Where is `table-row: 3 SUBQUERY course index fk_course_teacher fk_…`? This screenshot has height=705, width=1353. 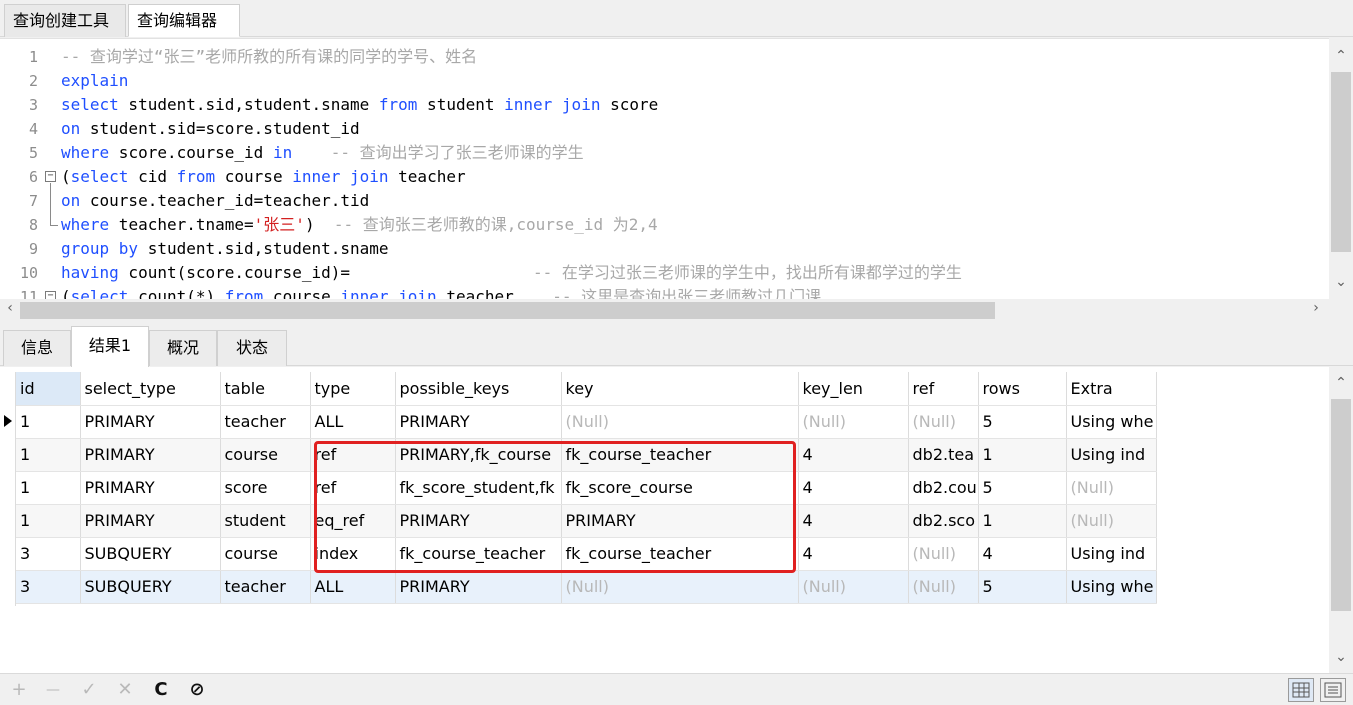
table-row: 3 SUBQUERY course index fk_course_teacher fk_… is located at coordinates (586, 554).